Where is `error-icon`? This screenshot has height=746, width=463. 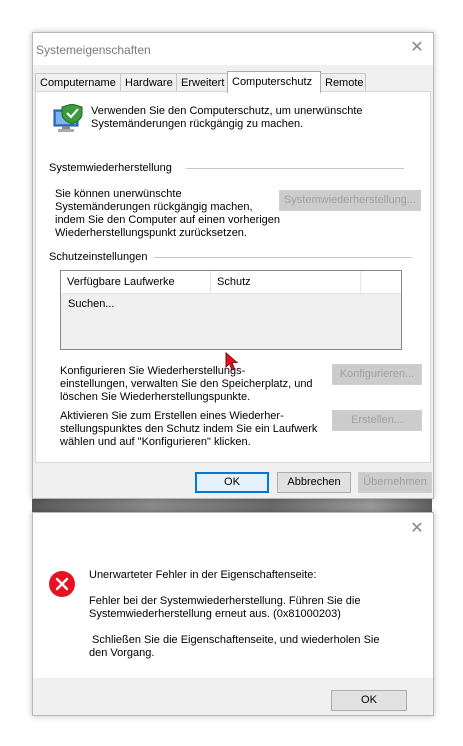
error-icon is located at coordinates (62, 585).